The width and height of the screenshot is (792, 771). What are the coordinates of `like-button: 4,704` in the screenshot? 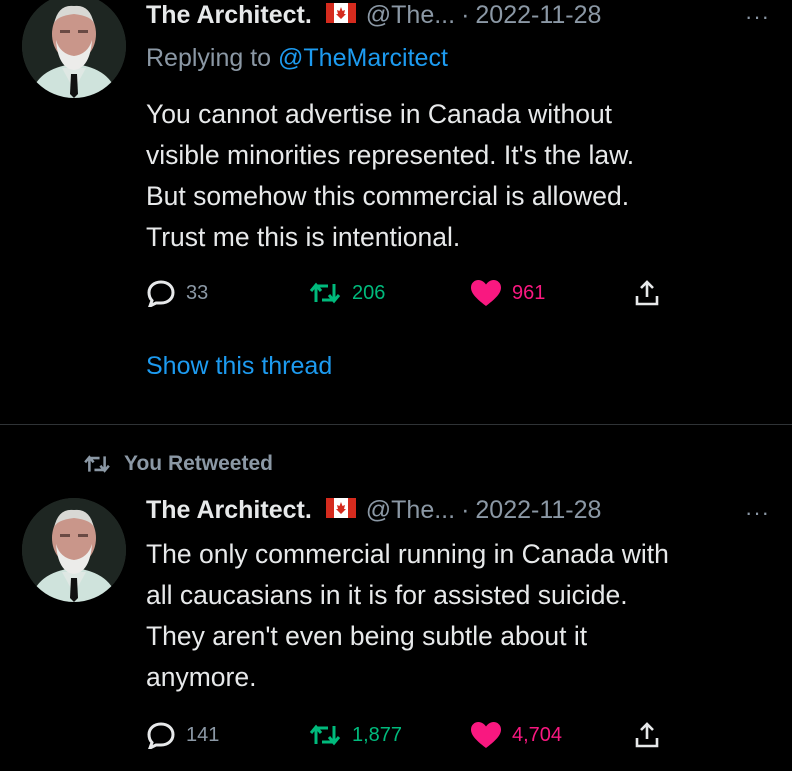 It's located at (516, 735).